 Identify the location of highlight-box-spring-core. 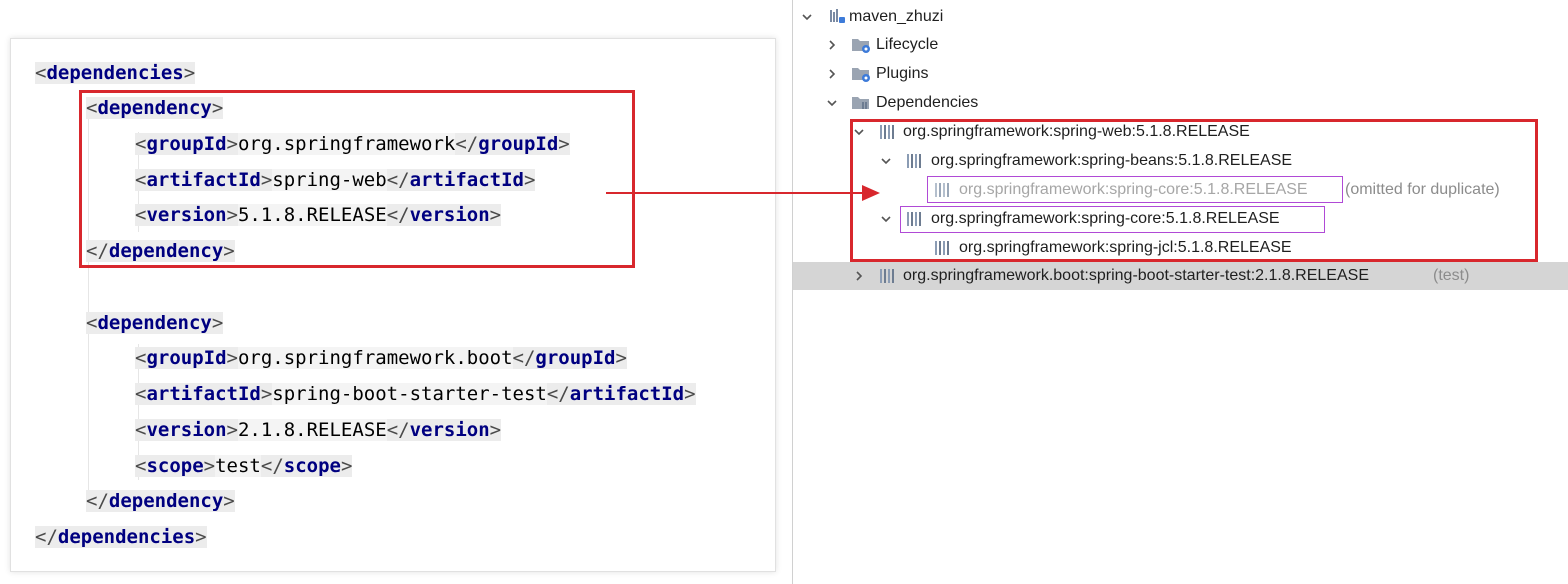
(1112, 219).